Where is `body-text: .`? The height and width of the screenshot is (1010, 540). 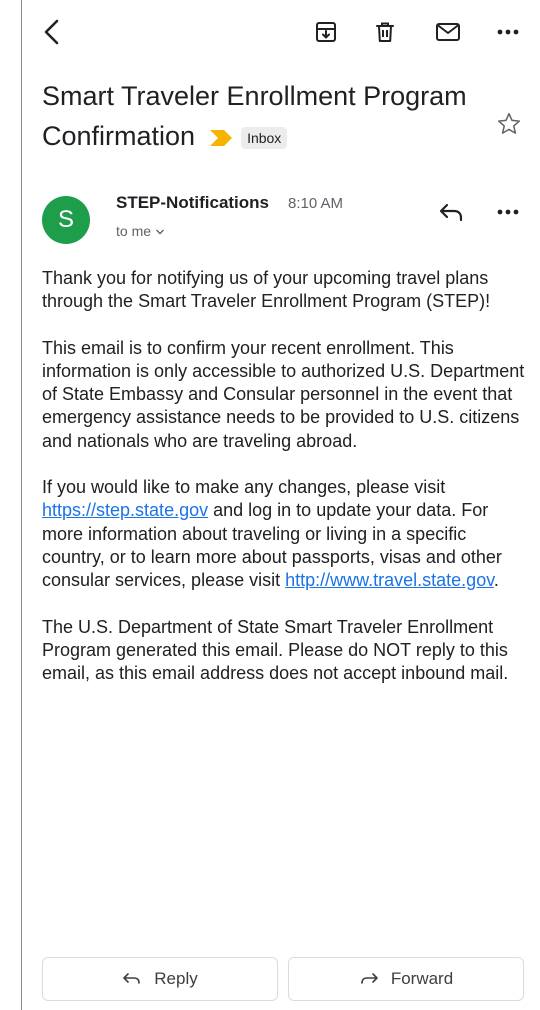 body-text: . is located at coordinates (496, 580).